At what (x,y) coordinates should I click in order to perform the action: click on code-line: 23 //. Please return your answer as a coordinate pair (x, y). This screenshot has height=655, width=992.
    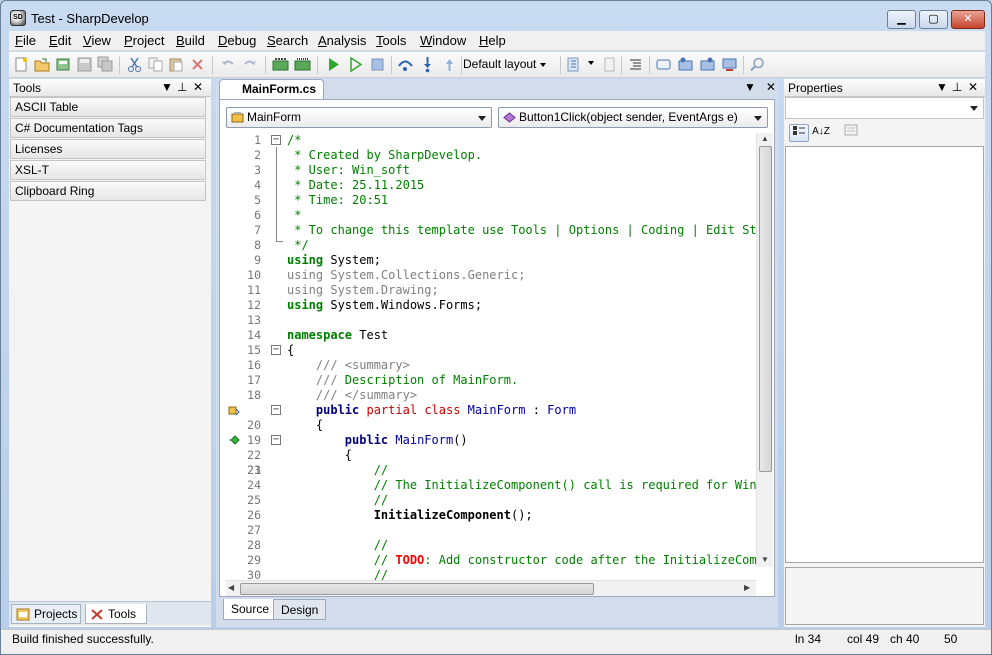
    Looking at the image, I should click on (318, 470).